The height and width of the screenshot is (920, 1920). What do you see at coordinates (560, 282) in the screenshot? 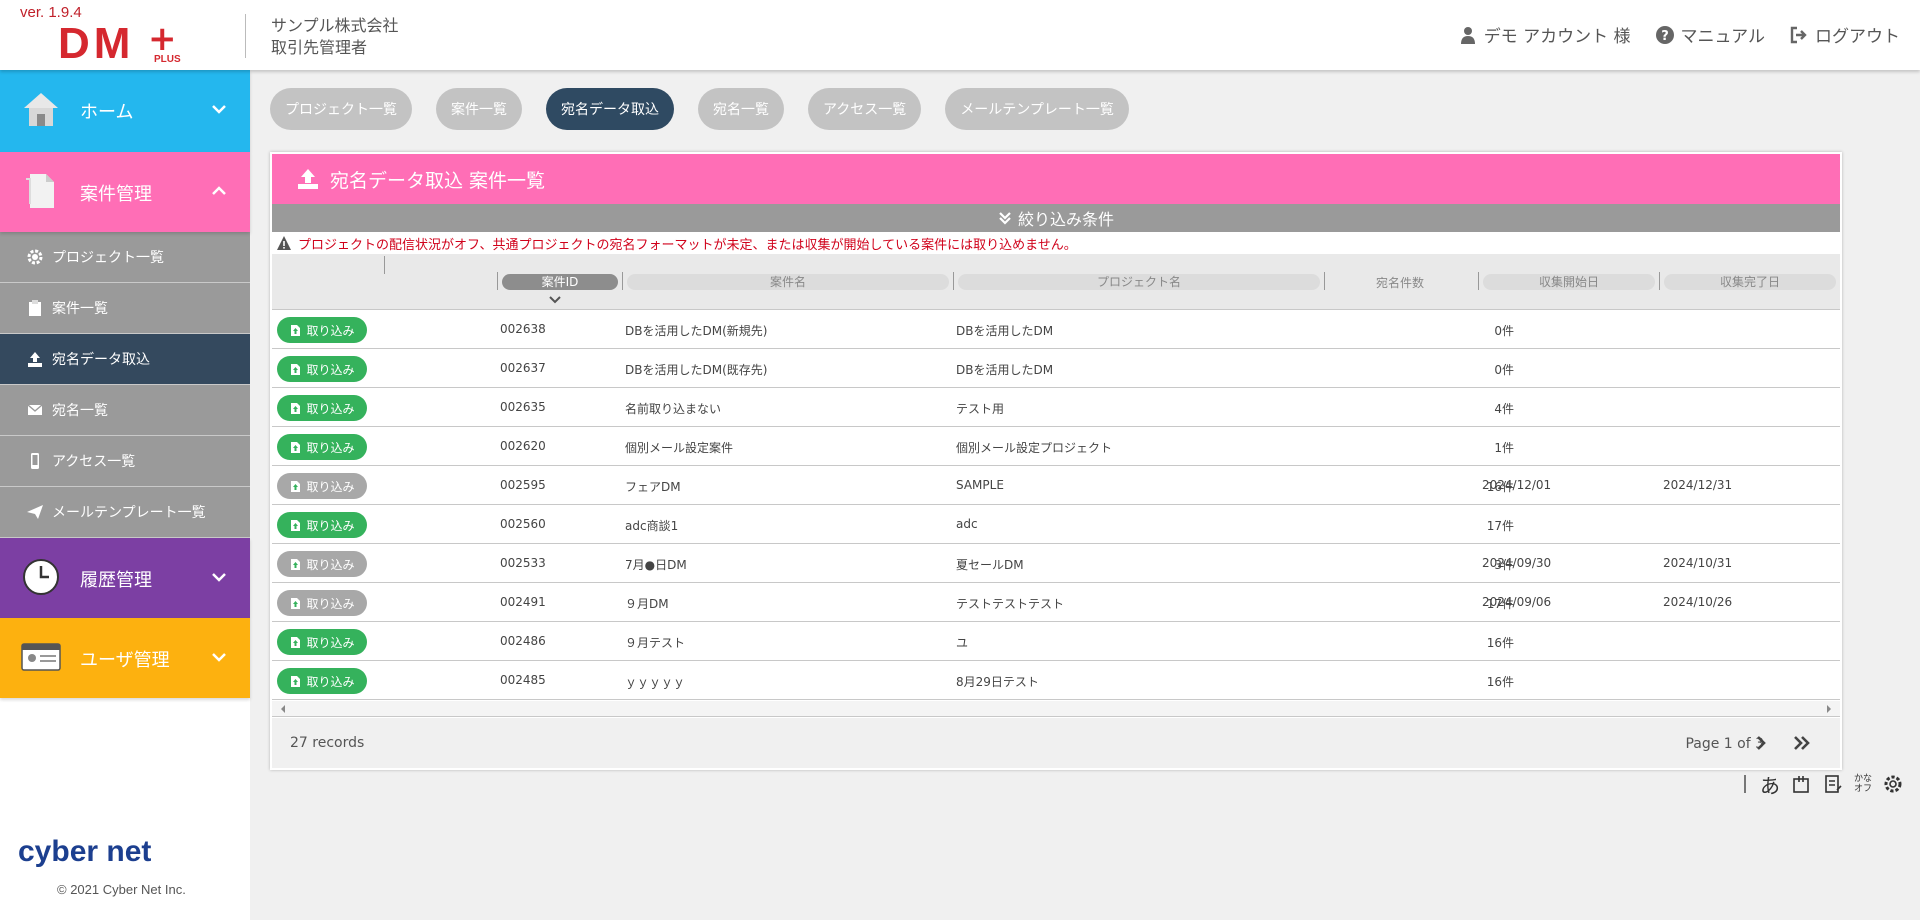
I see `column-header-id: 案件ID` at bounding box center [560, 282].